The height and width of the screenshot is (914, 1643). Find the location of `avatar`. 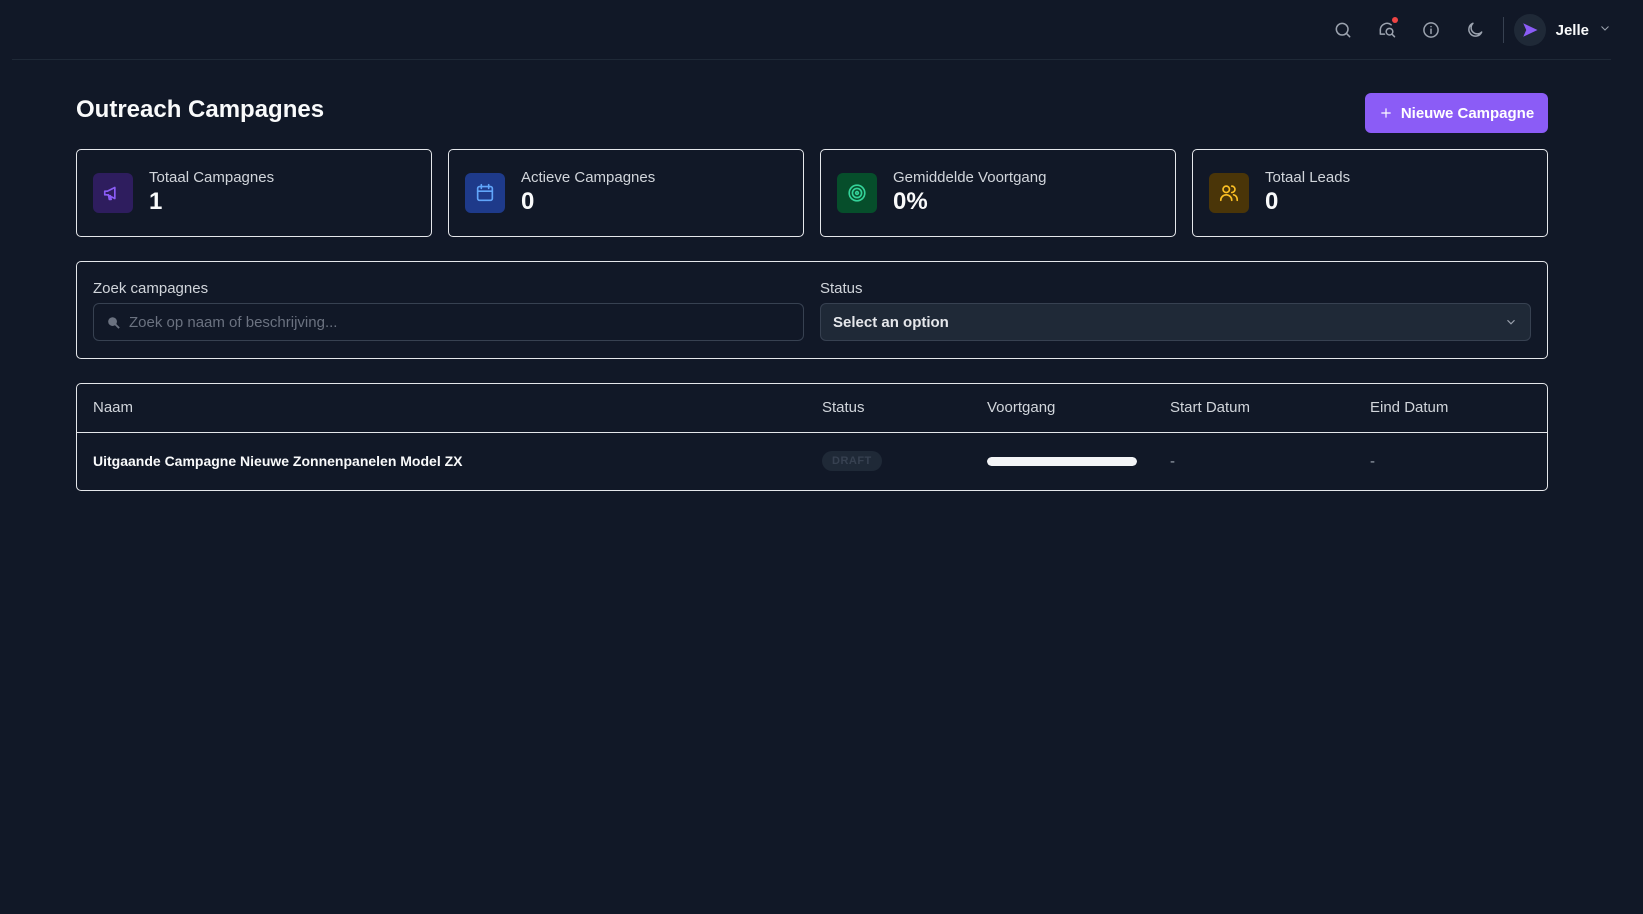

avatar is located at coordinates (1529, 30).